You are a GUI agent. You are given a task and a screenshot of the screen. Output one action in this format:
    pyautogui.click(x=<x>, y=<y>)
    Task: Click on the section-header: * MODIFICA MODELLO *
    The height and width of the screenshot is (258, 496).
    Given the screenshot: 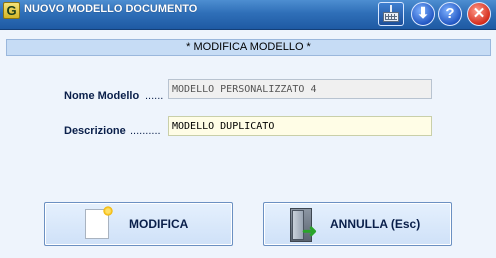 What is the action you would take?
    pyautogui.click(x=248, y=47)
    